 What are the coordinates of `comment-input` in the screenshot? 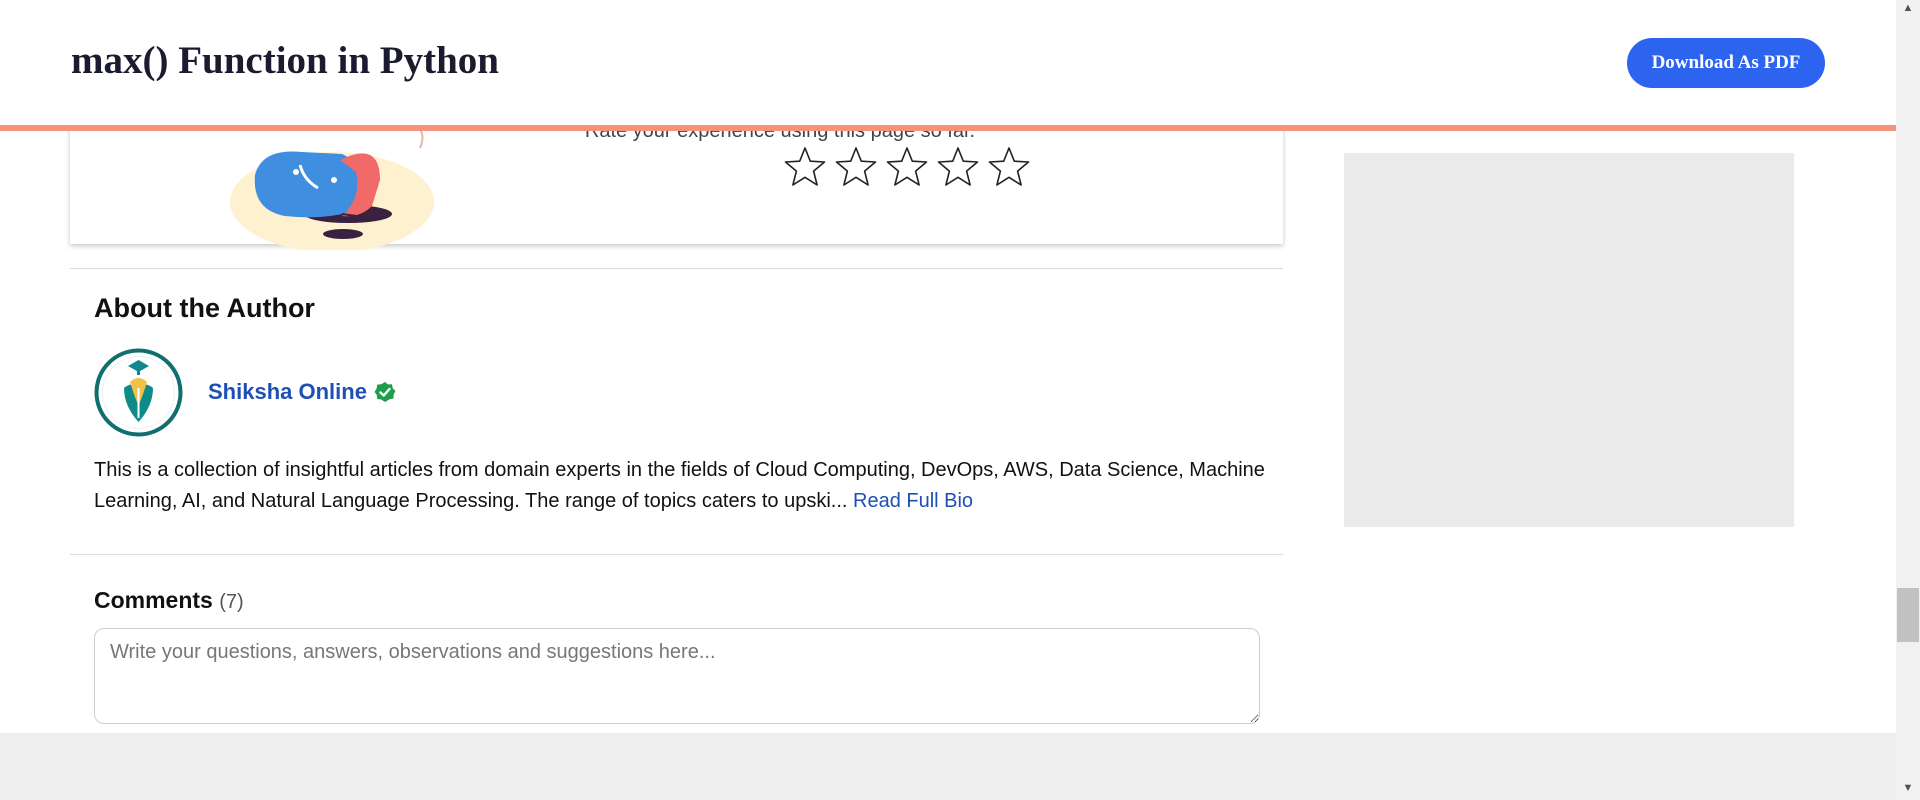 It's located at (677, 676).